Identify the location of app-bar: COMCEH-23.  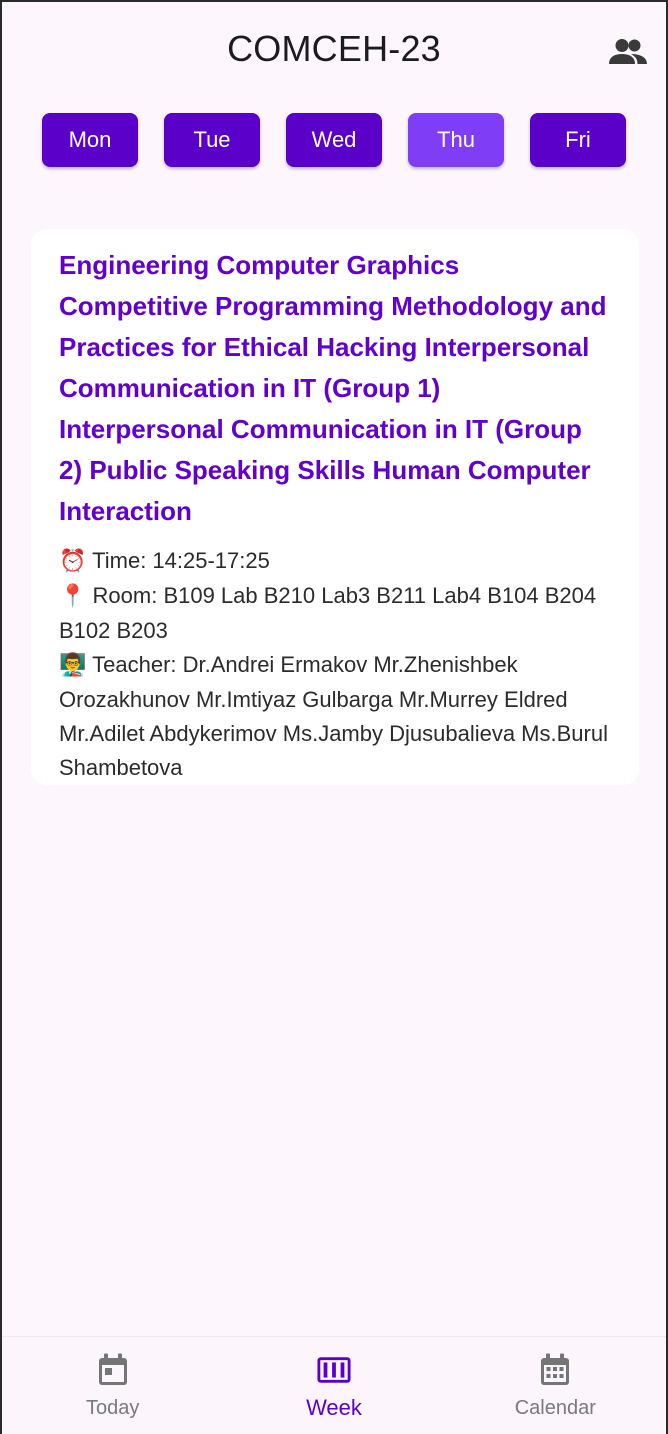
(334, 50).